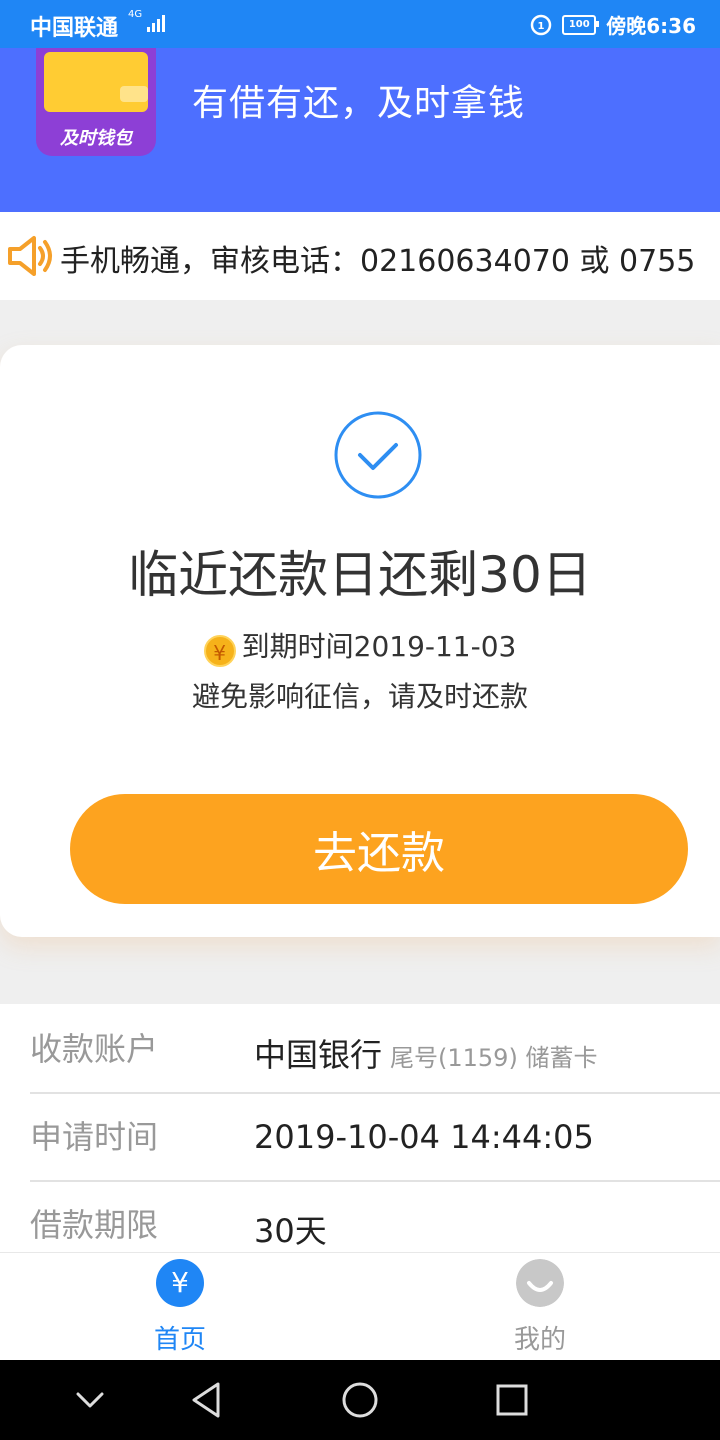  I want to click on notice-bar: 手机畅通，审核电话：02160634070 或 0755, so click(360, 256).